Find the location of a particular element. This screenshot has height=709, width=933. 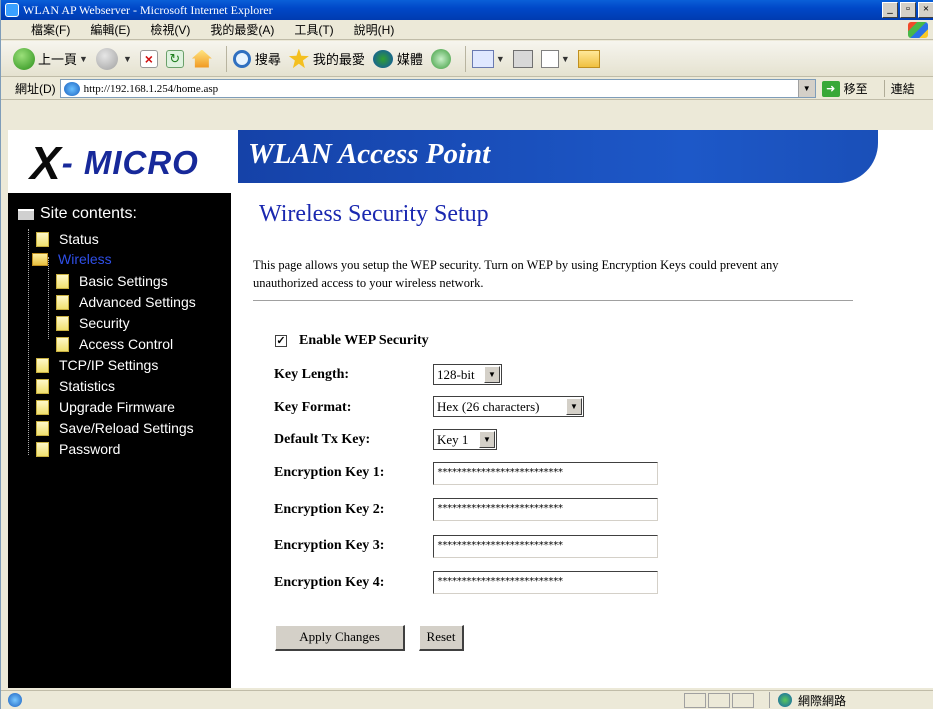

media-button: 媒體 is located at coordinates (397, 58).